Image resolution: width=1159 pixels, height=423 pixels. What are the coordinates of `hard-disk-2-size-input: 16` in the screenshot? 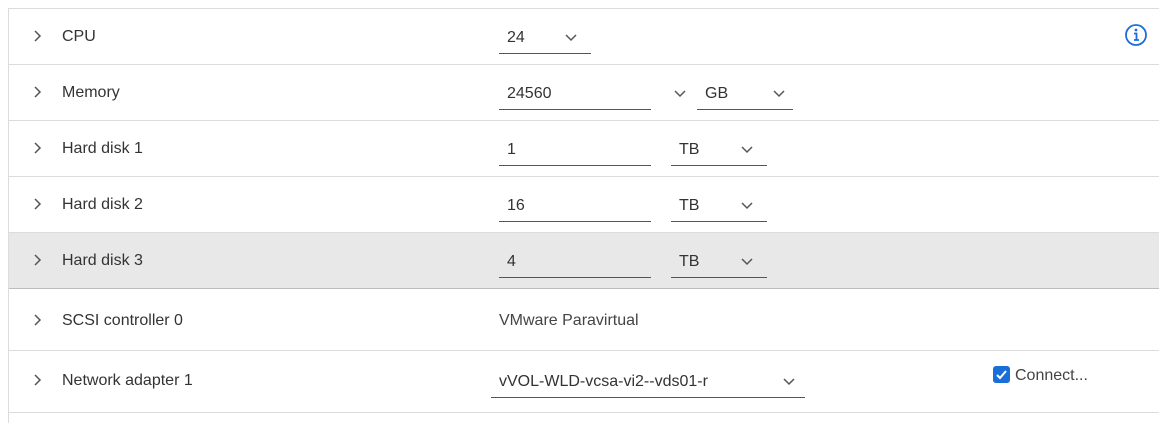 It's located at (575, 206).